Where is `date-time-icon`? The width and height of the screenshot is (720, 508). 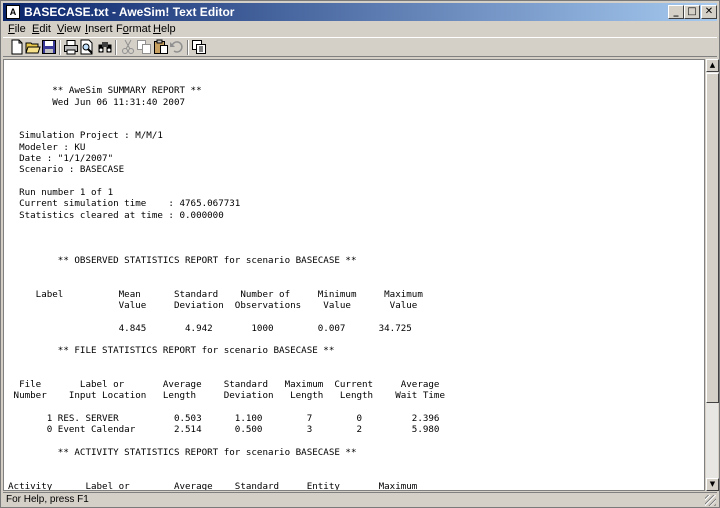
date-time-icon is located at coordinates (199, 47).